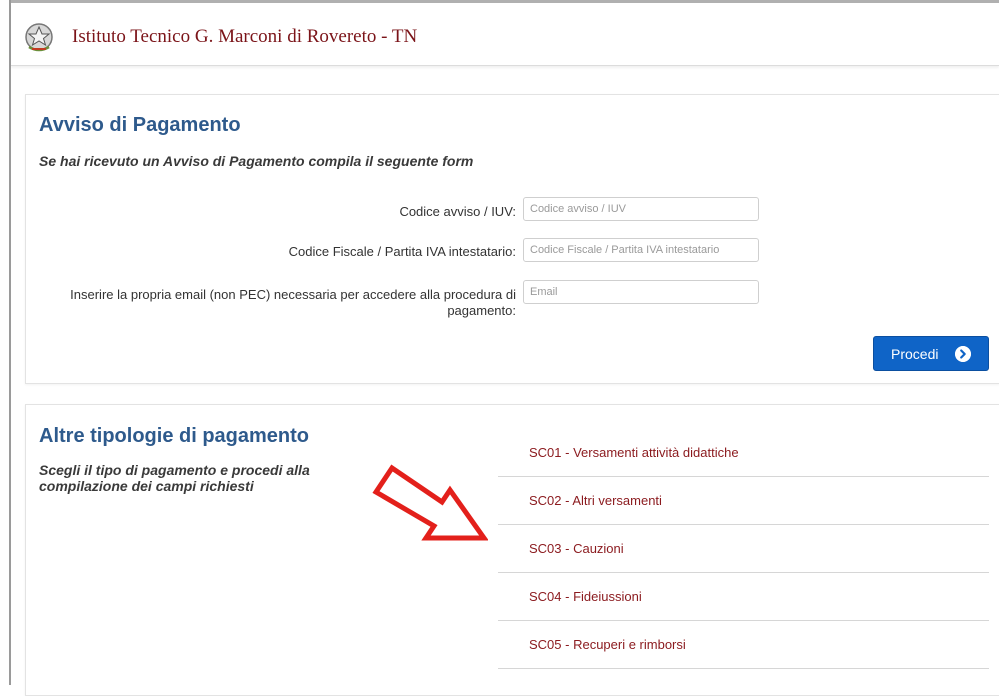  Describe the element at coordinates (915, 354) in the screenshot. I see `procedi-button-label: Procedi` at that location.